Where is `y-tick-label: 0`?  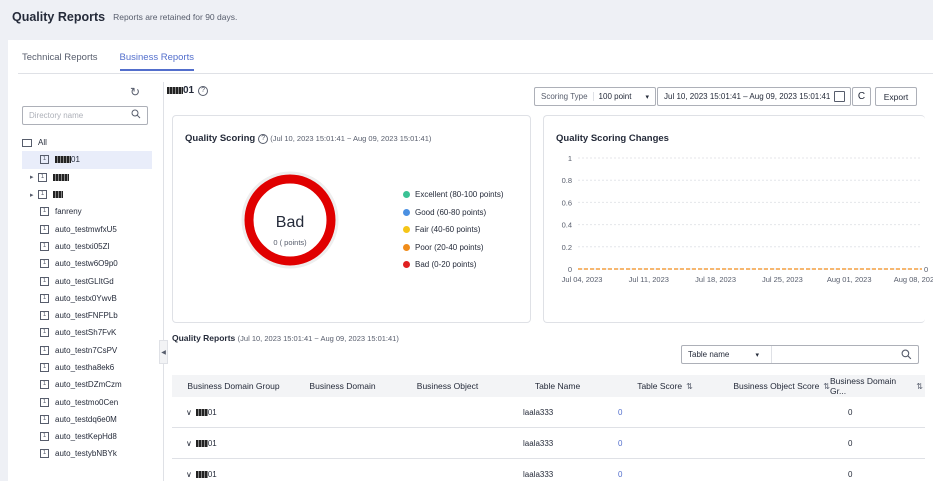 y-tick-label: 0 is located at coordinates (570, 269).